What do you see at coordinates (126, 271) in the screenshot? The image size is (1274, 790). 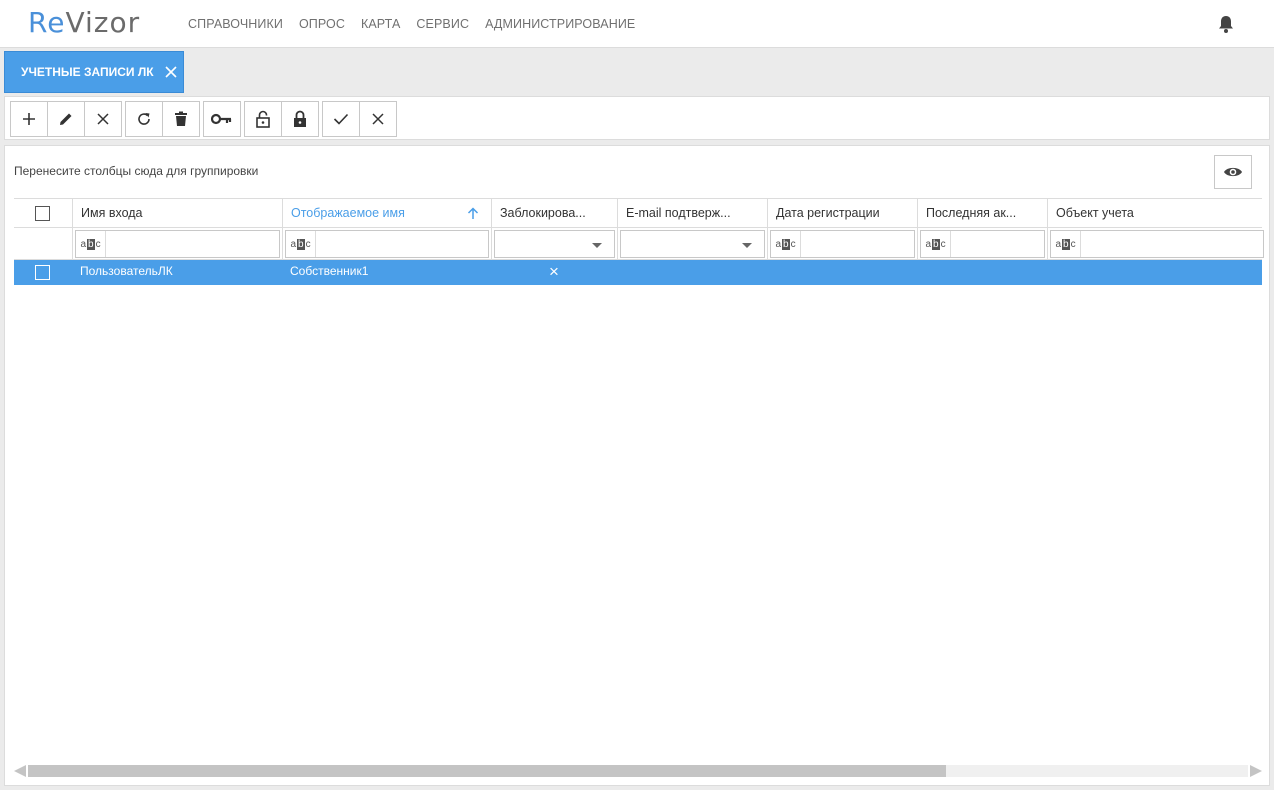 I see `cell-login: ПользовательЛК` at bounding box center [126, 271].